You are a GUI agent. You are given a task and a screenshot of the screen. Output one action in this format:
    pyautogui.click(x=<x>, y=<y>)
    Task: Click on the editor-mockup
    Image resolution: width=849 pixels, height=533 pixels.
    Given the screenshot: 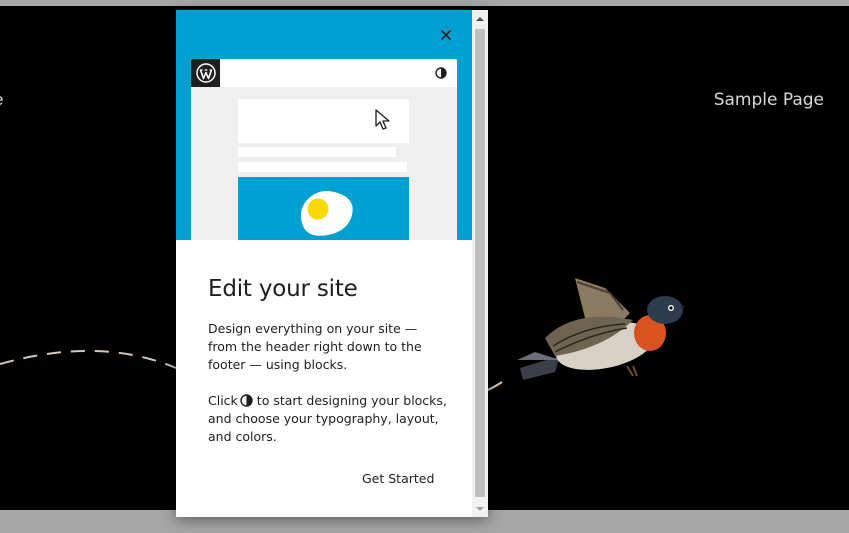 What is the action you would take?
    pyautogui.click(x=324, y=149)
    